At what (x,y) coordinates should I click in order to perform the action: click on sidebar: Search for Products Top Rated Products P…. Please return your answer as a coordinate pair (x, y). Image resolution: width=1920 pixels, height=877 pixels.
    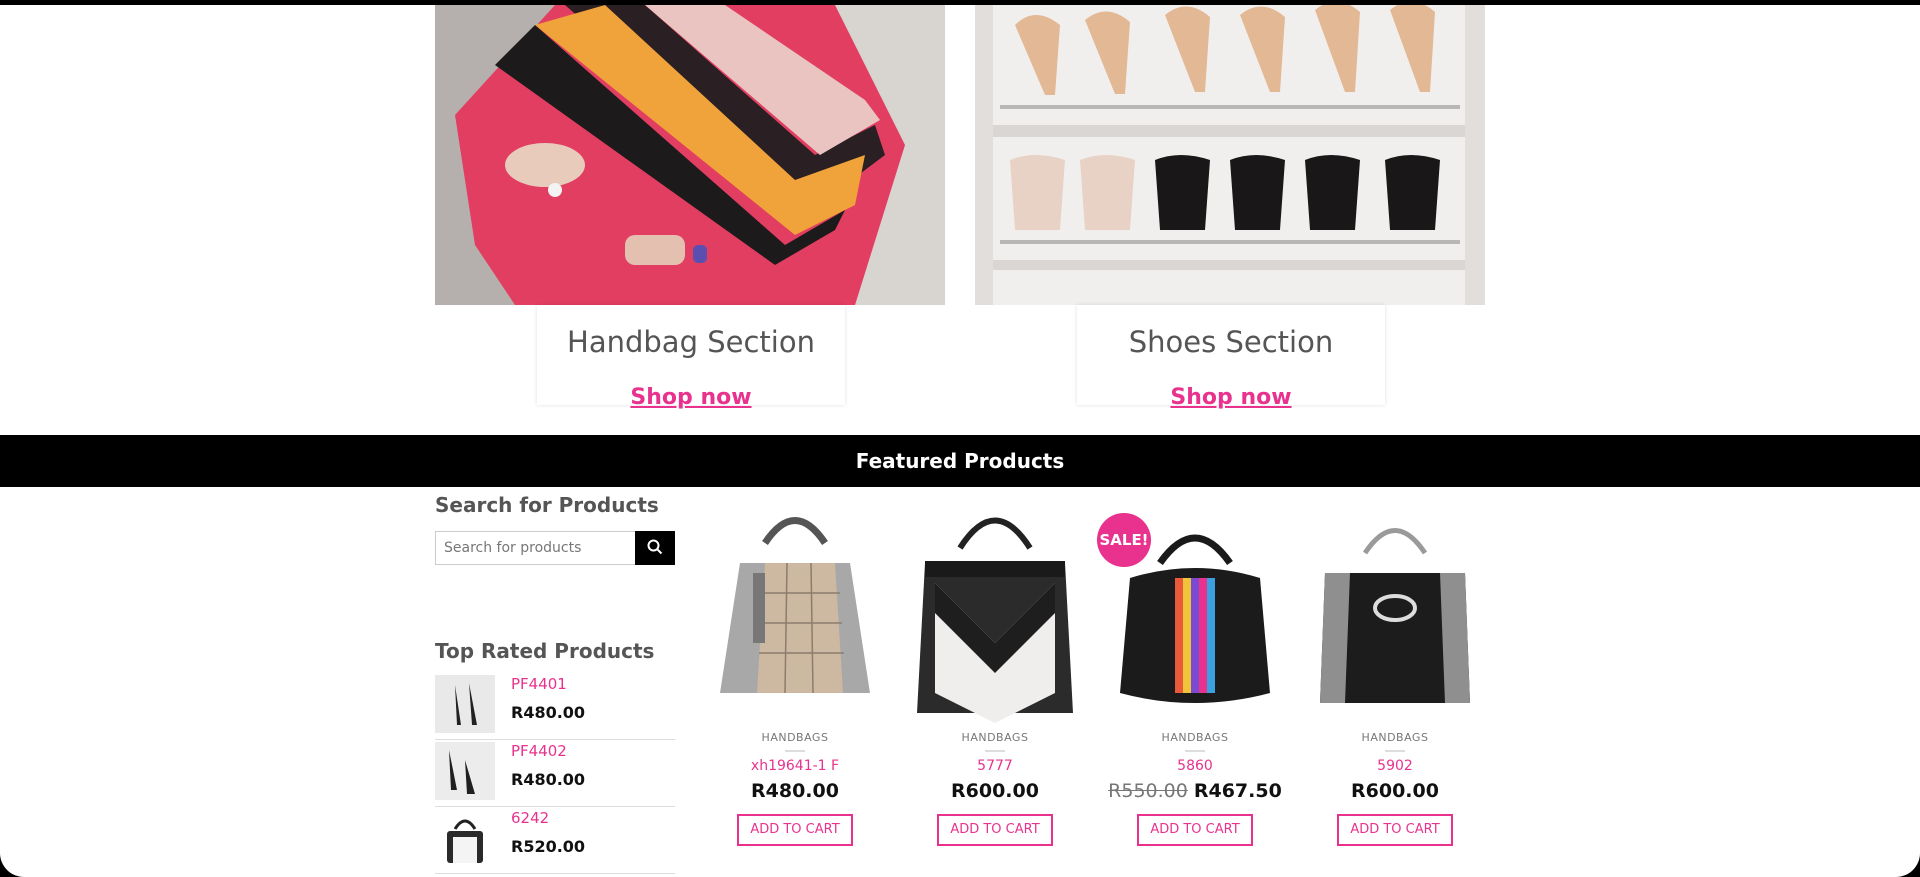
    Looking at the image, I should click on (555, 683).